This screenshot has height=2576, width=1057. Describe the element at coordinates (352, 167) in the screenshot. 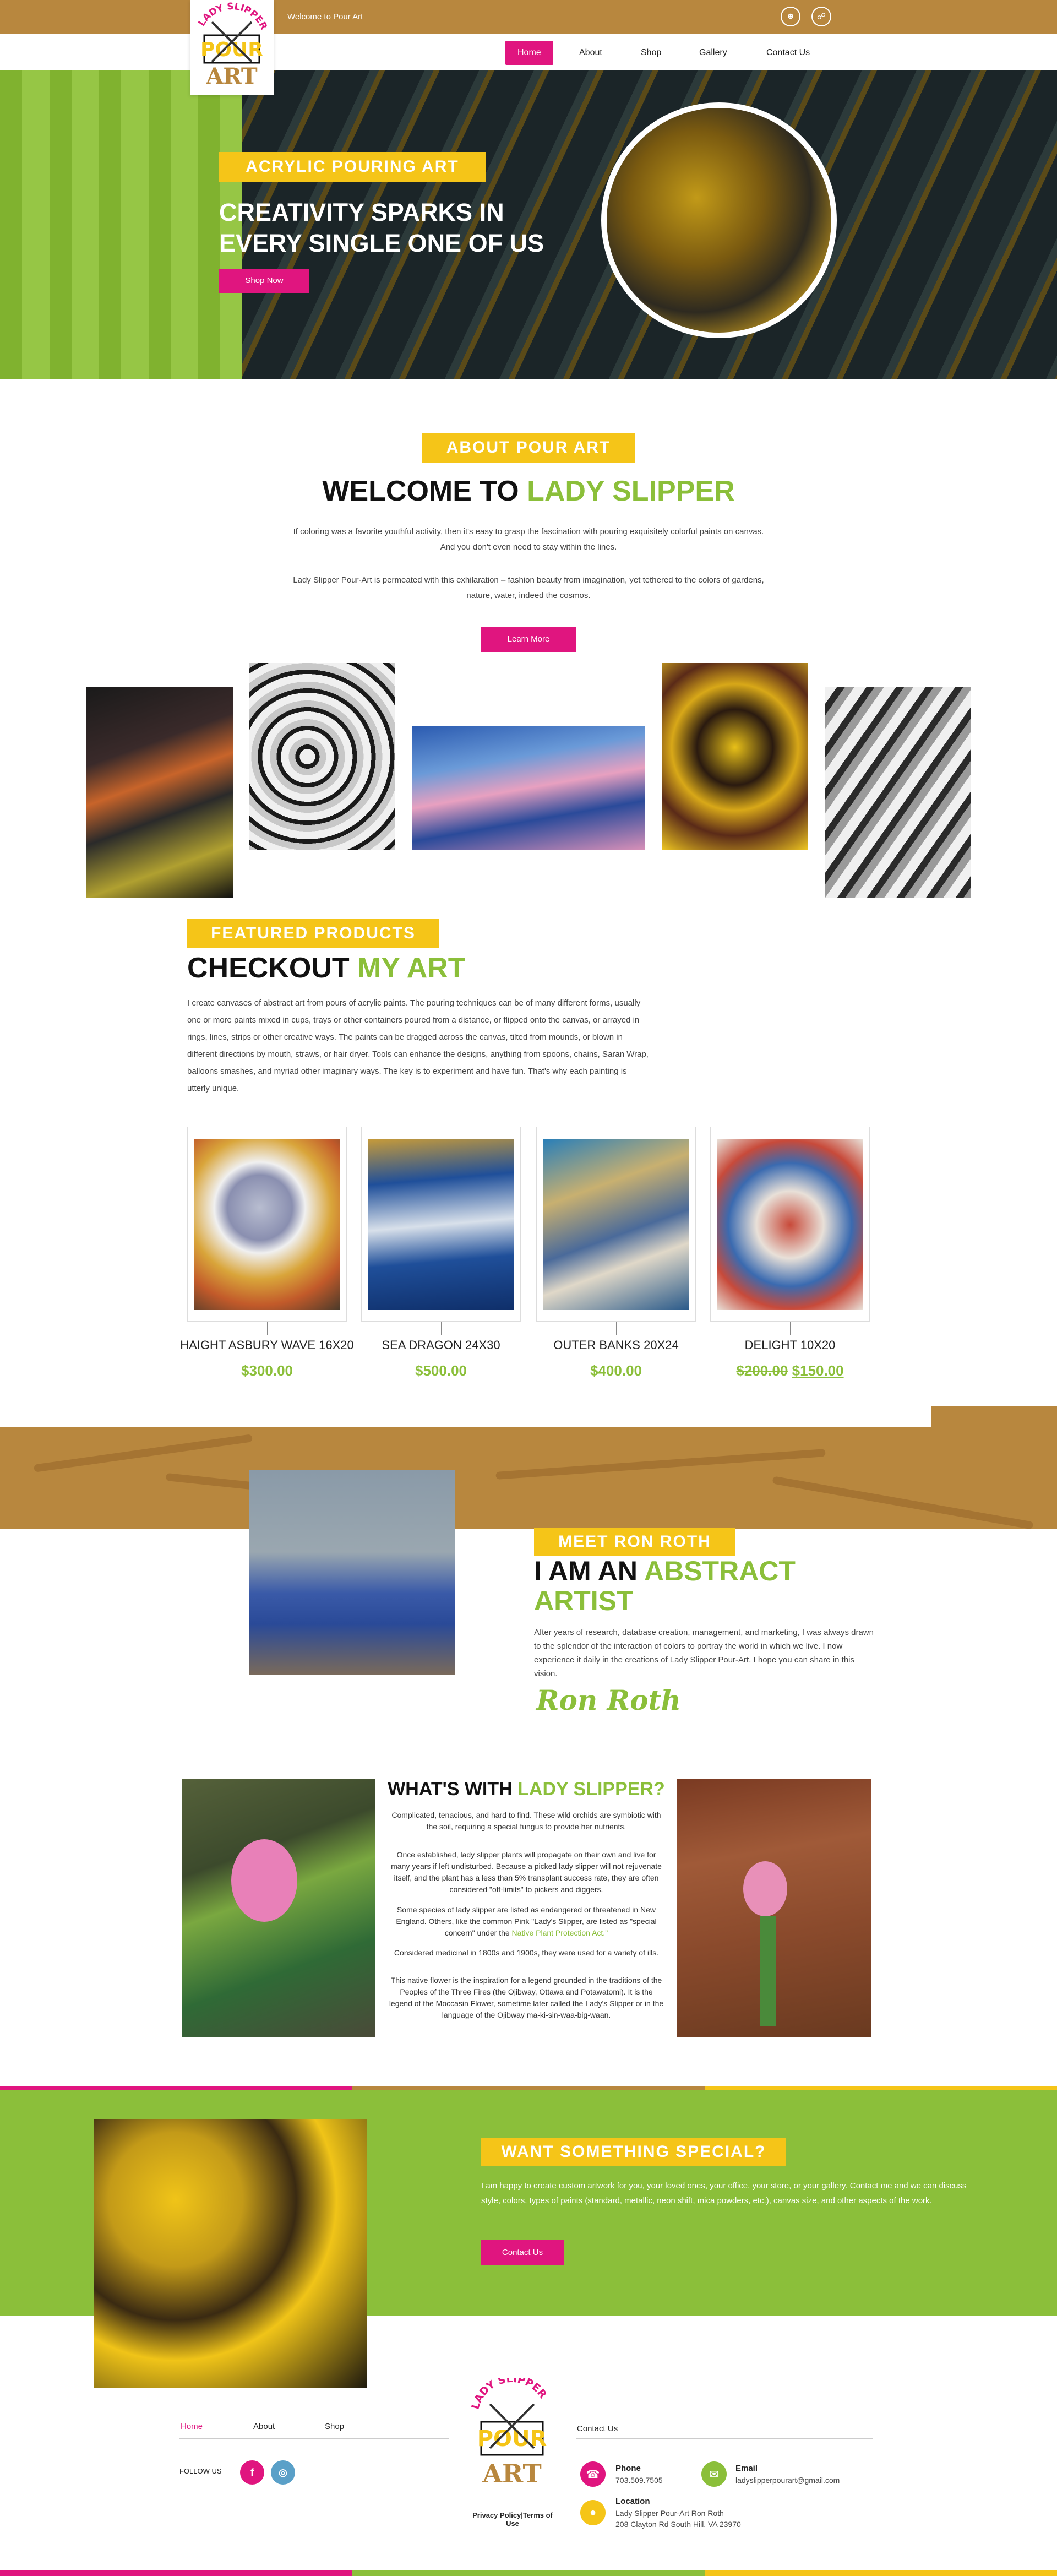

I see `hero-tag: ACRYLIC POURING ART` at that location.